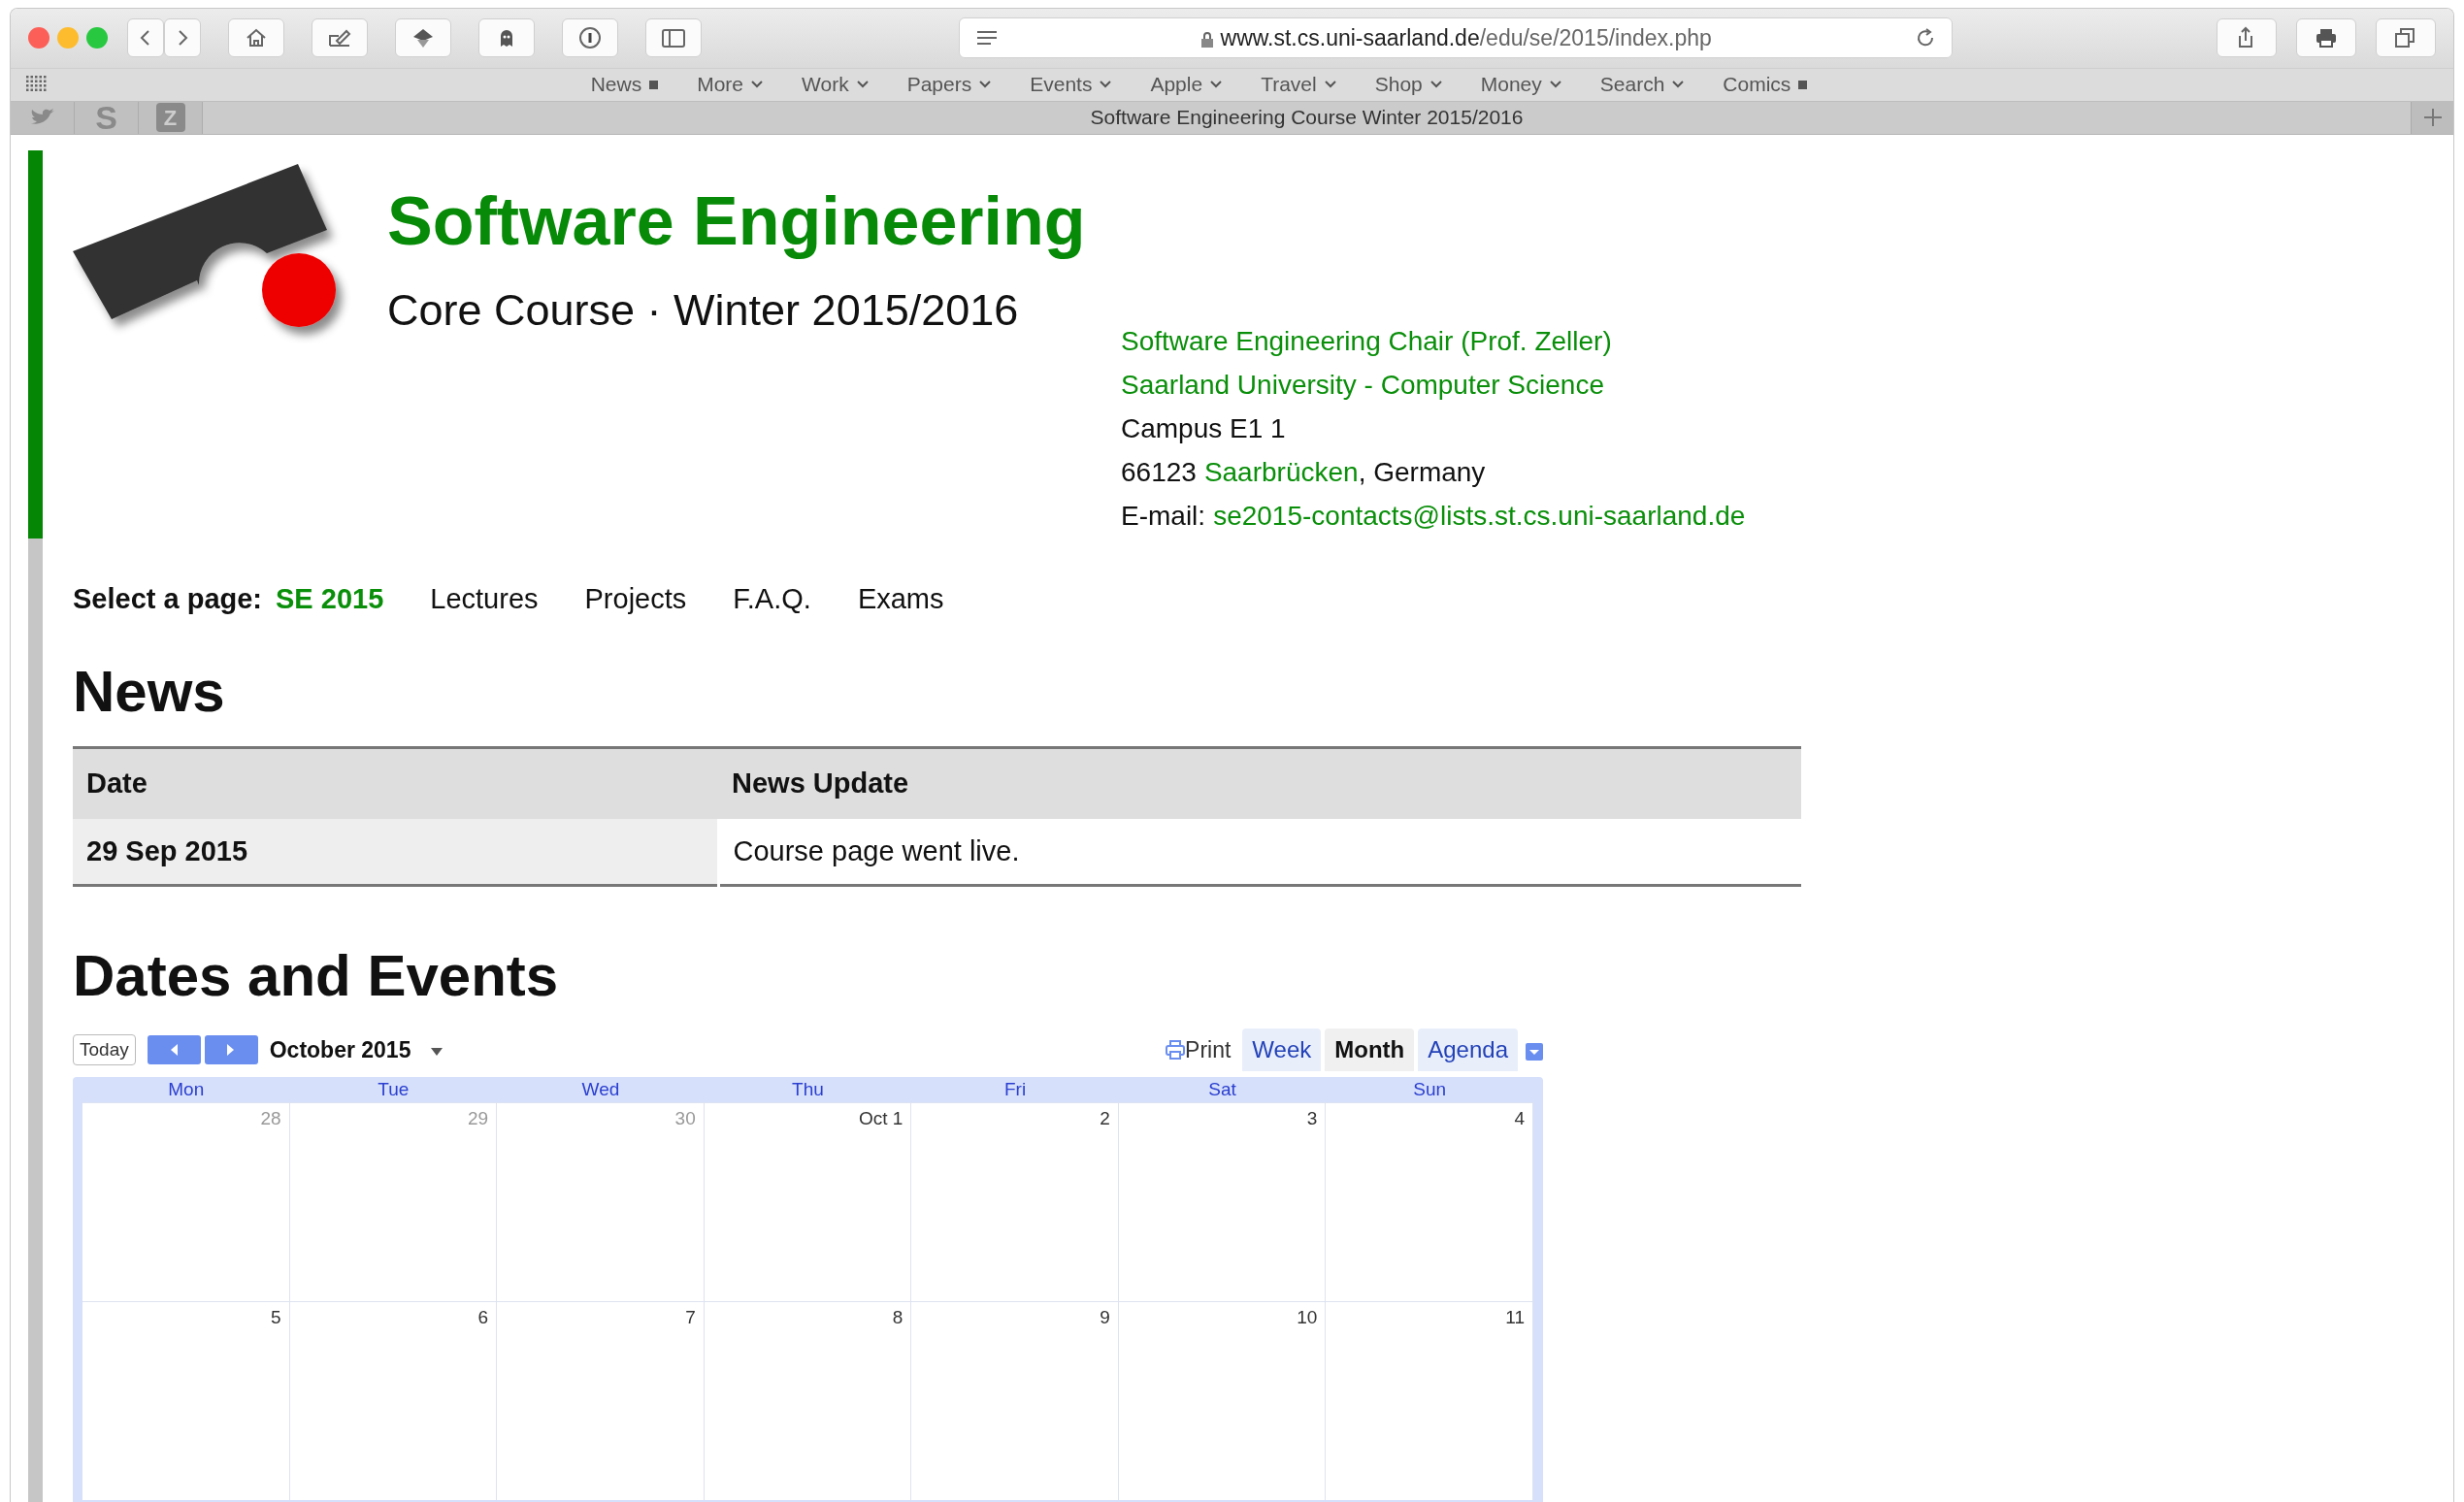 The width and height of the screenshot is (2464, 1502). I want to click on bookmark-item: More, so click(730, 84).